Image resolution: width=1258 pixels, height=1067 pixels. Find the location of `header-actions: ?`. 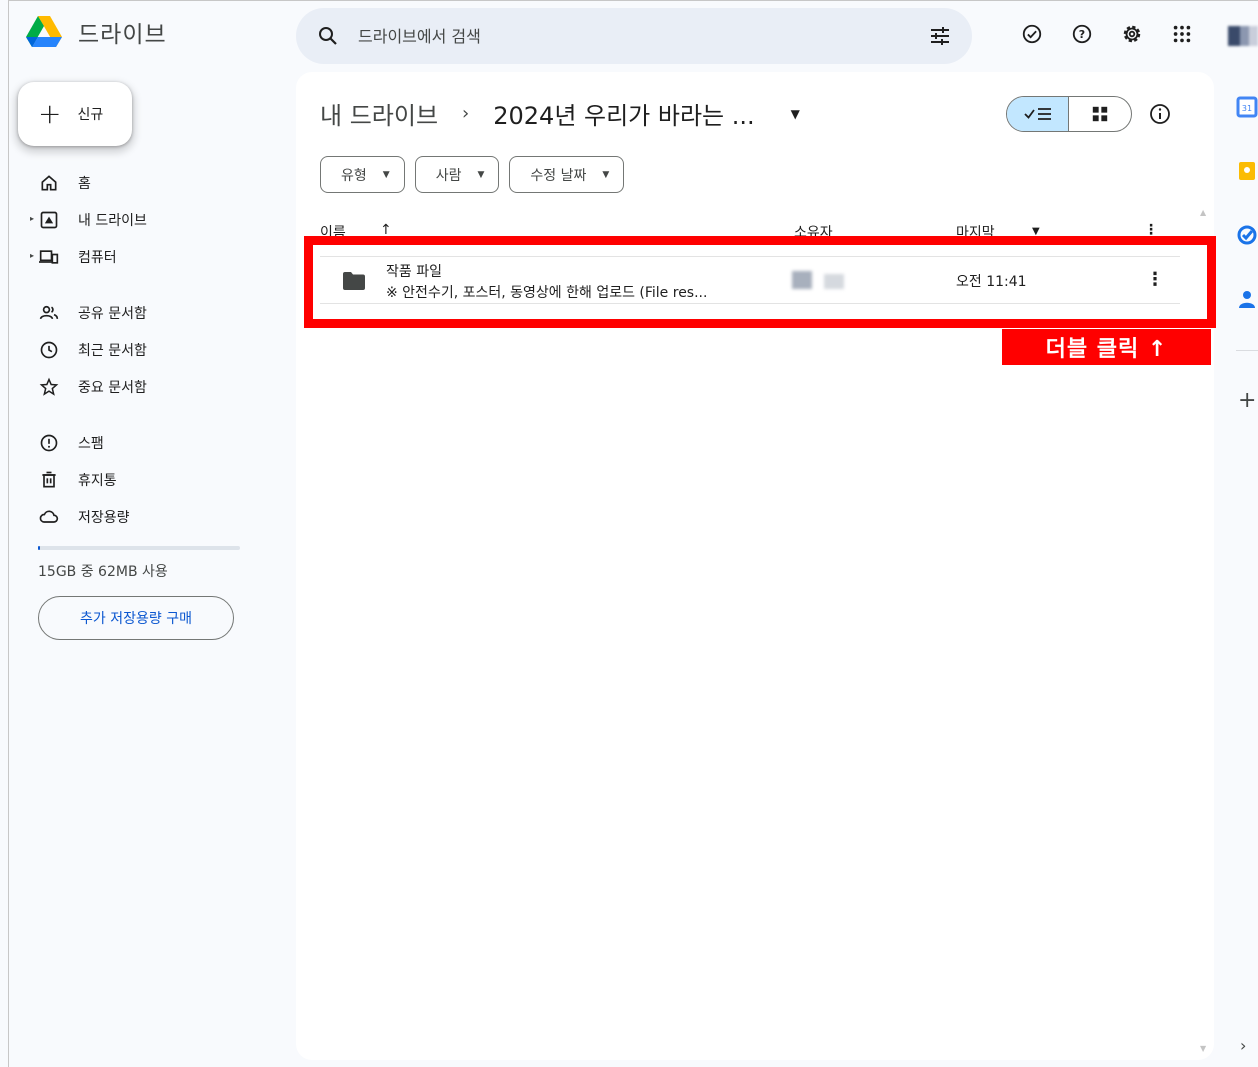

header-actions: ? is located at coordinates (1107, 34).